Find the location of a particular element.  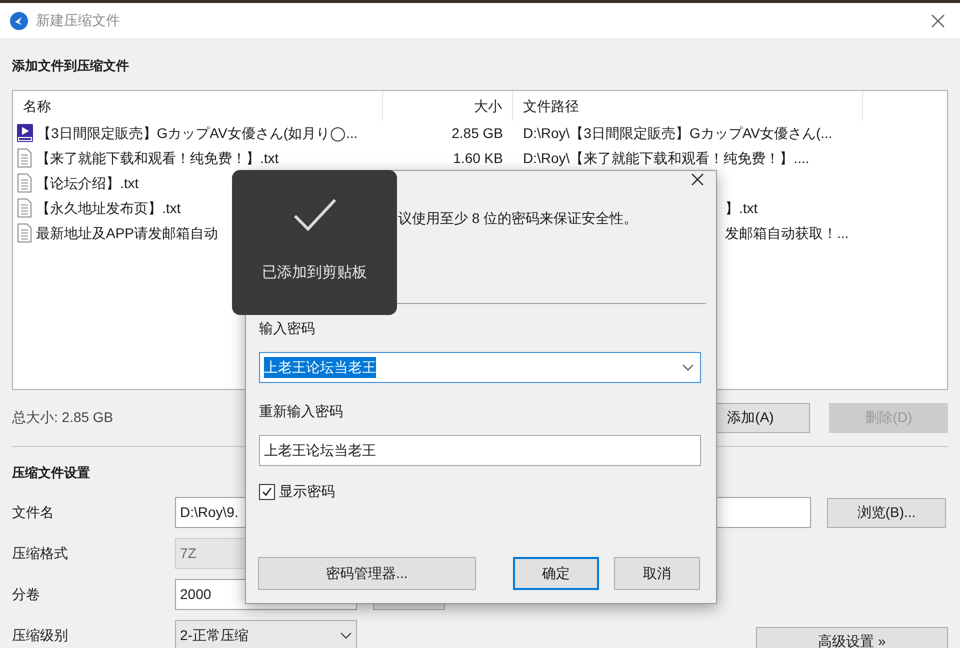

file-size: 2.85 GB is located at coordinates (477, 132).